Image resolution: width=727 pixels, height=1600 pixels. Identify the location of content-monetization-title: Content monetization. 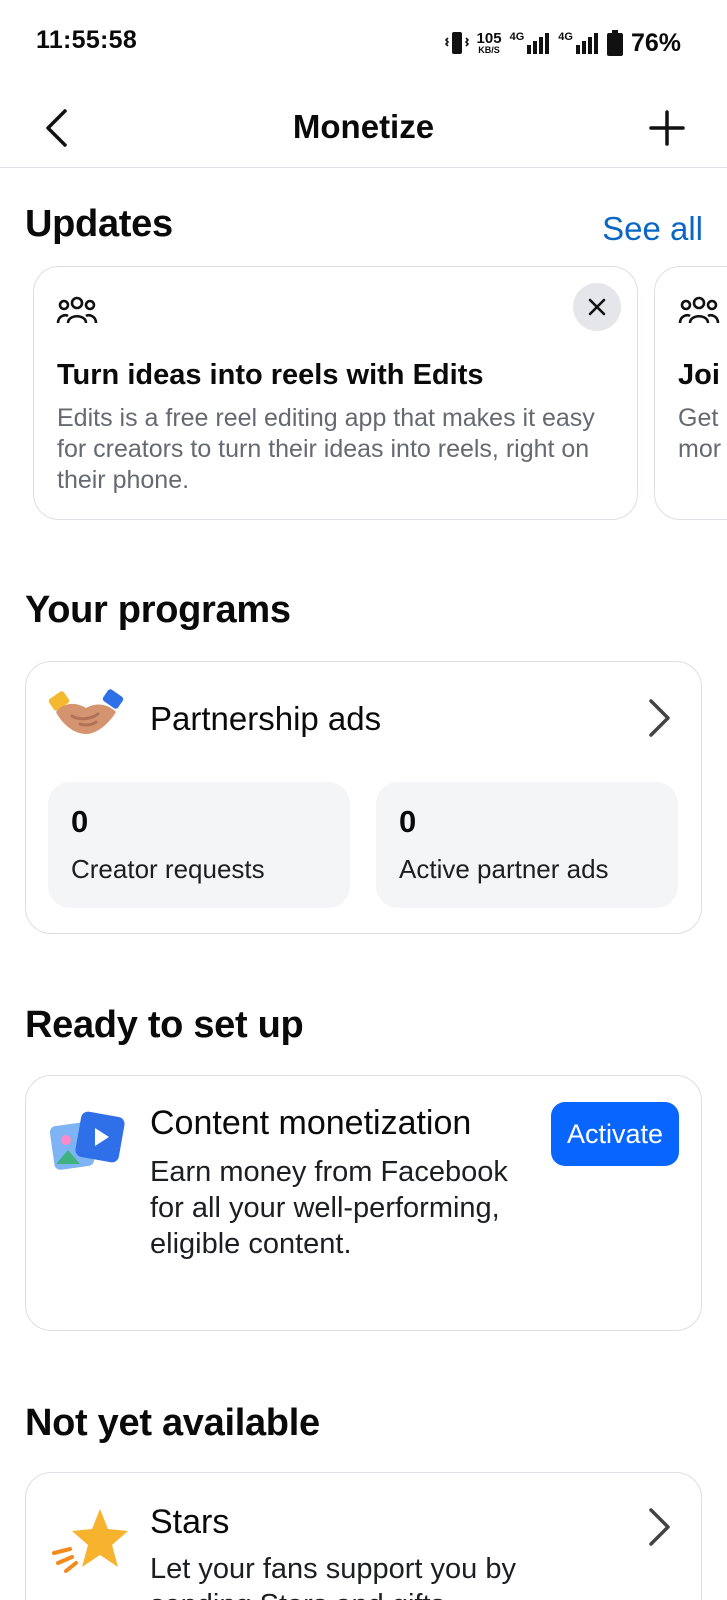
(311, 1123).